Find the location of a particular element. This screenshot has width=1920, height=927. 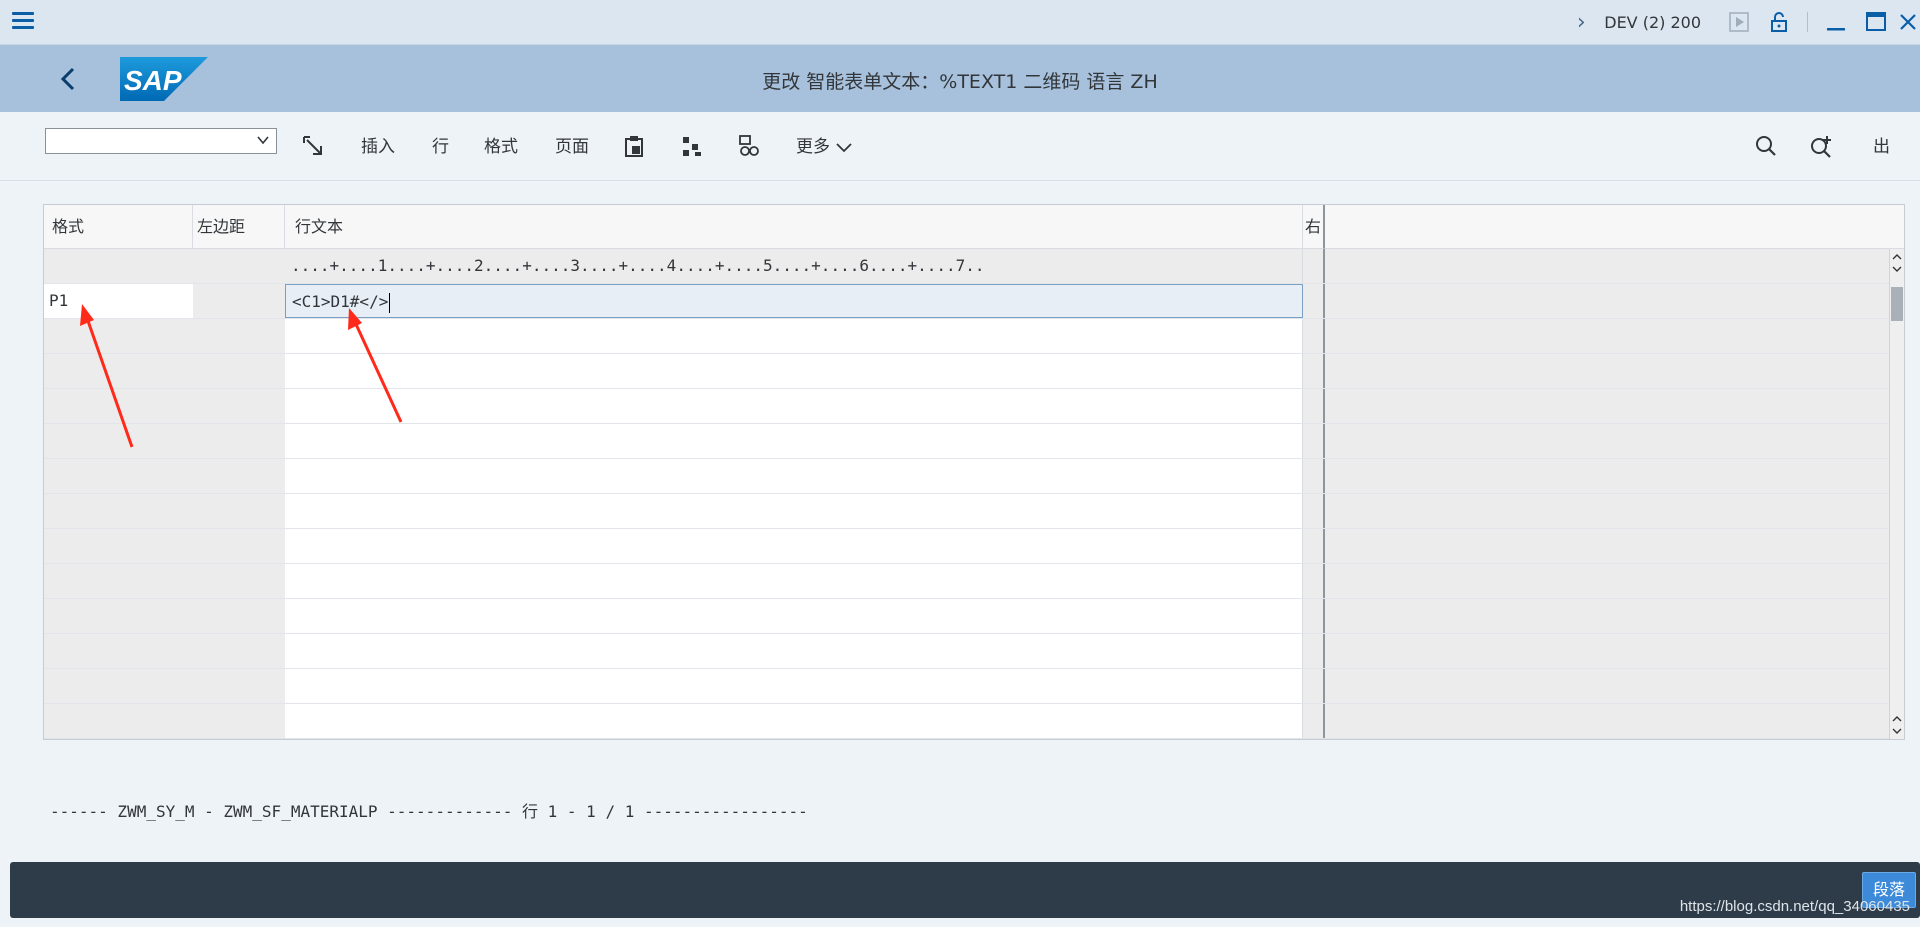

vertical-scrollbar is located at coordinates (1896, 494).